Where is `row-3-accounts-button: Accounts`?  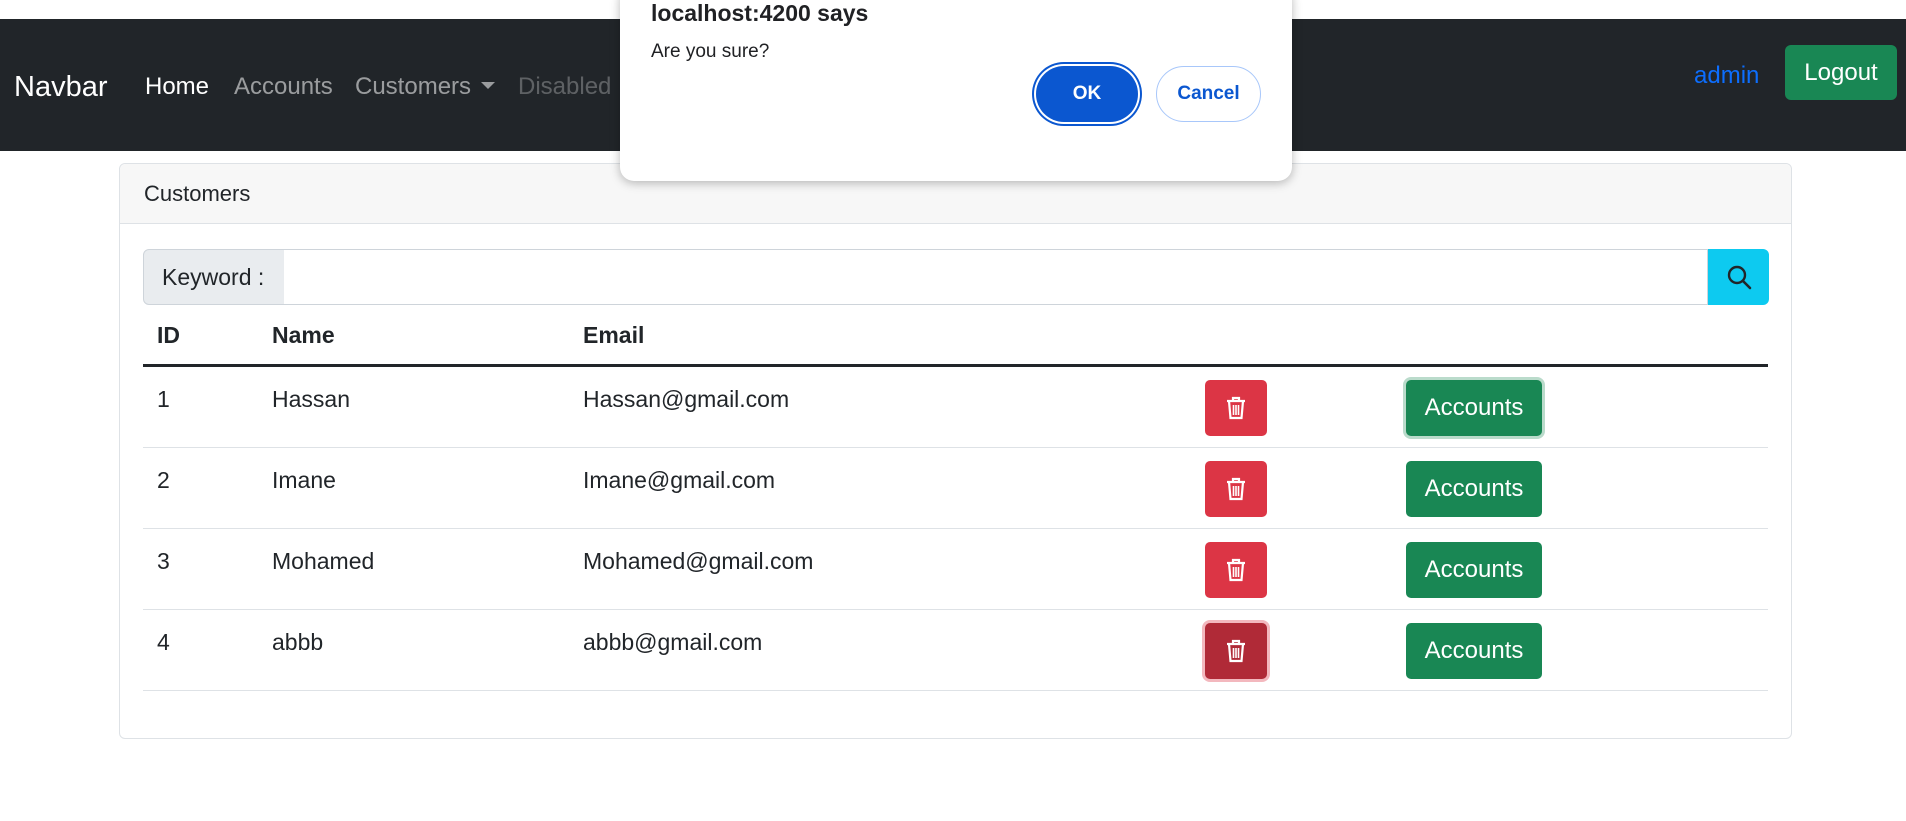
row-3-accounts-button: Accounts is located at coordinates (1474, 570).